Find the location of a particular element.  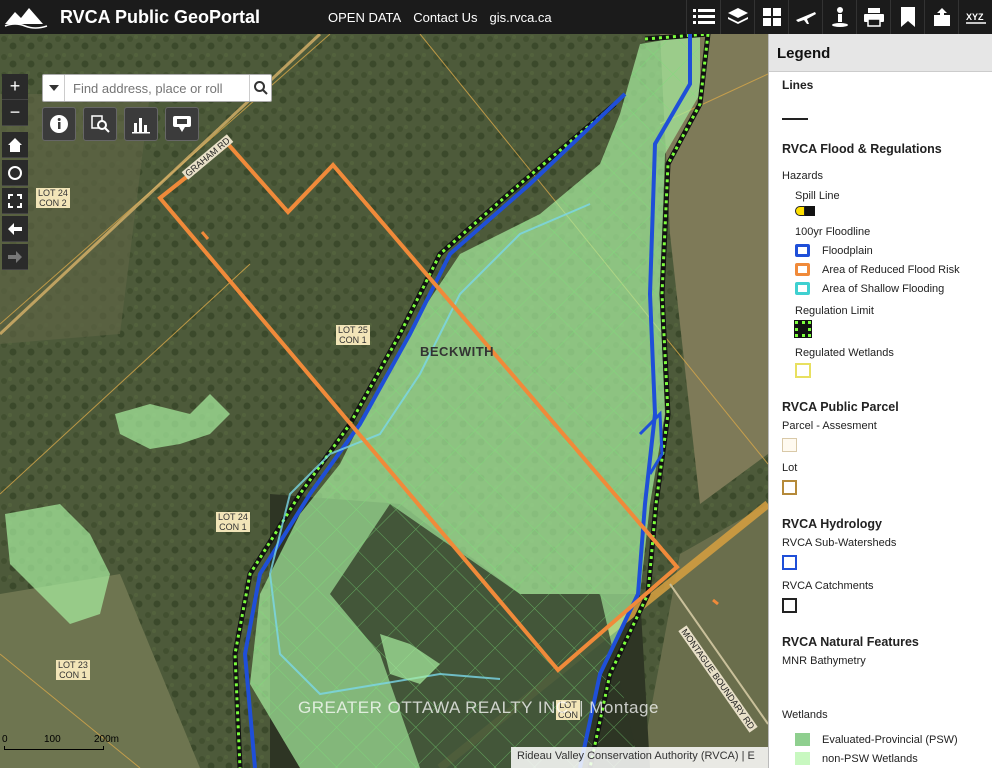

scale-tick: 100 is located at coordinates (52, 739).